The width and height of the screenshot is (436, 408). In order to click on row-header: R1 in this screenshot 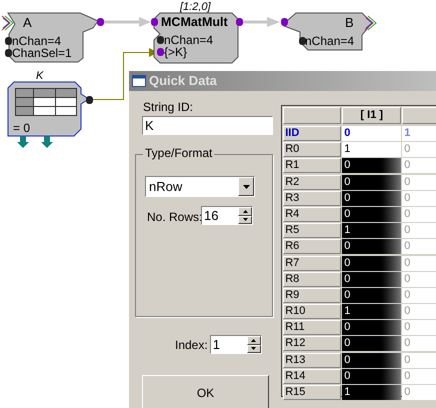, I will do `click(312, 166)`.